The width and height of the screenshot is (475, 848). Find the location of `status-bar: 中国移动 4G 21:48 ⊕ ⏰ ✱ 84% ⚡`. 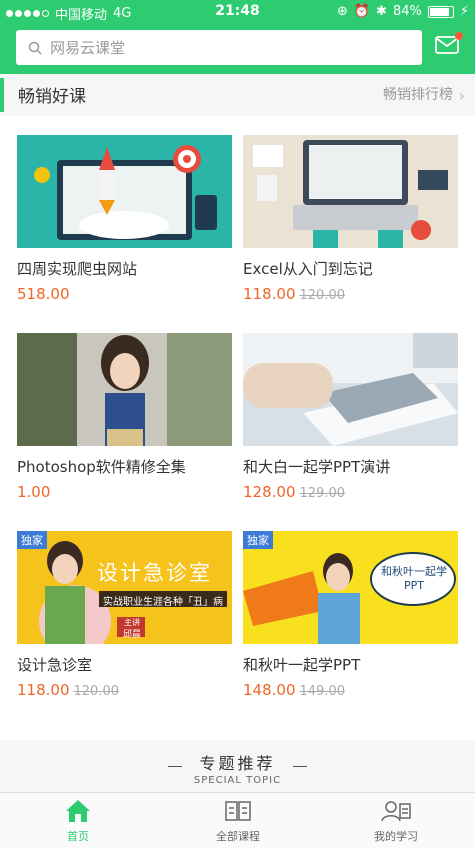

status-bar: 中国移动 4G 21:48 ⊕ ⏰ ✱ 84% ⚡ is located at coordinates (237, 12).